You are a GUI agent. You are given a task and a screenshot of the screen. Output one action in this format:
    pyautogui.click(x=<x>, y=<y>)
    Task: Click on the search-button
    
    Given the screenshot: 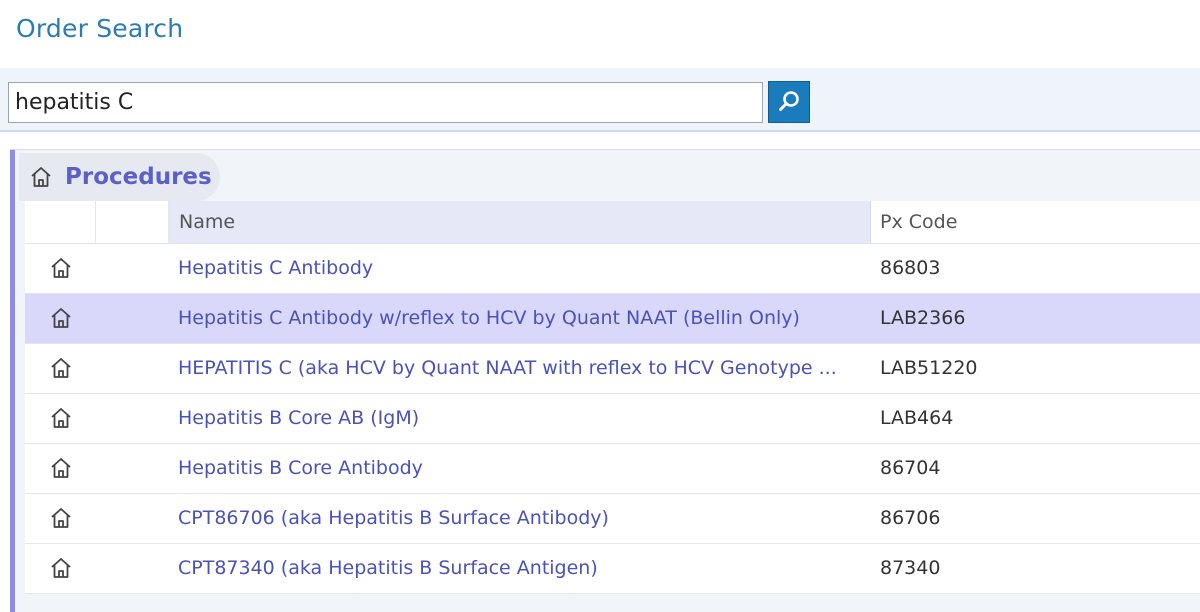 What is the action you would take?
    pyautogui.click(x=789, y=102)
    